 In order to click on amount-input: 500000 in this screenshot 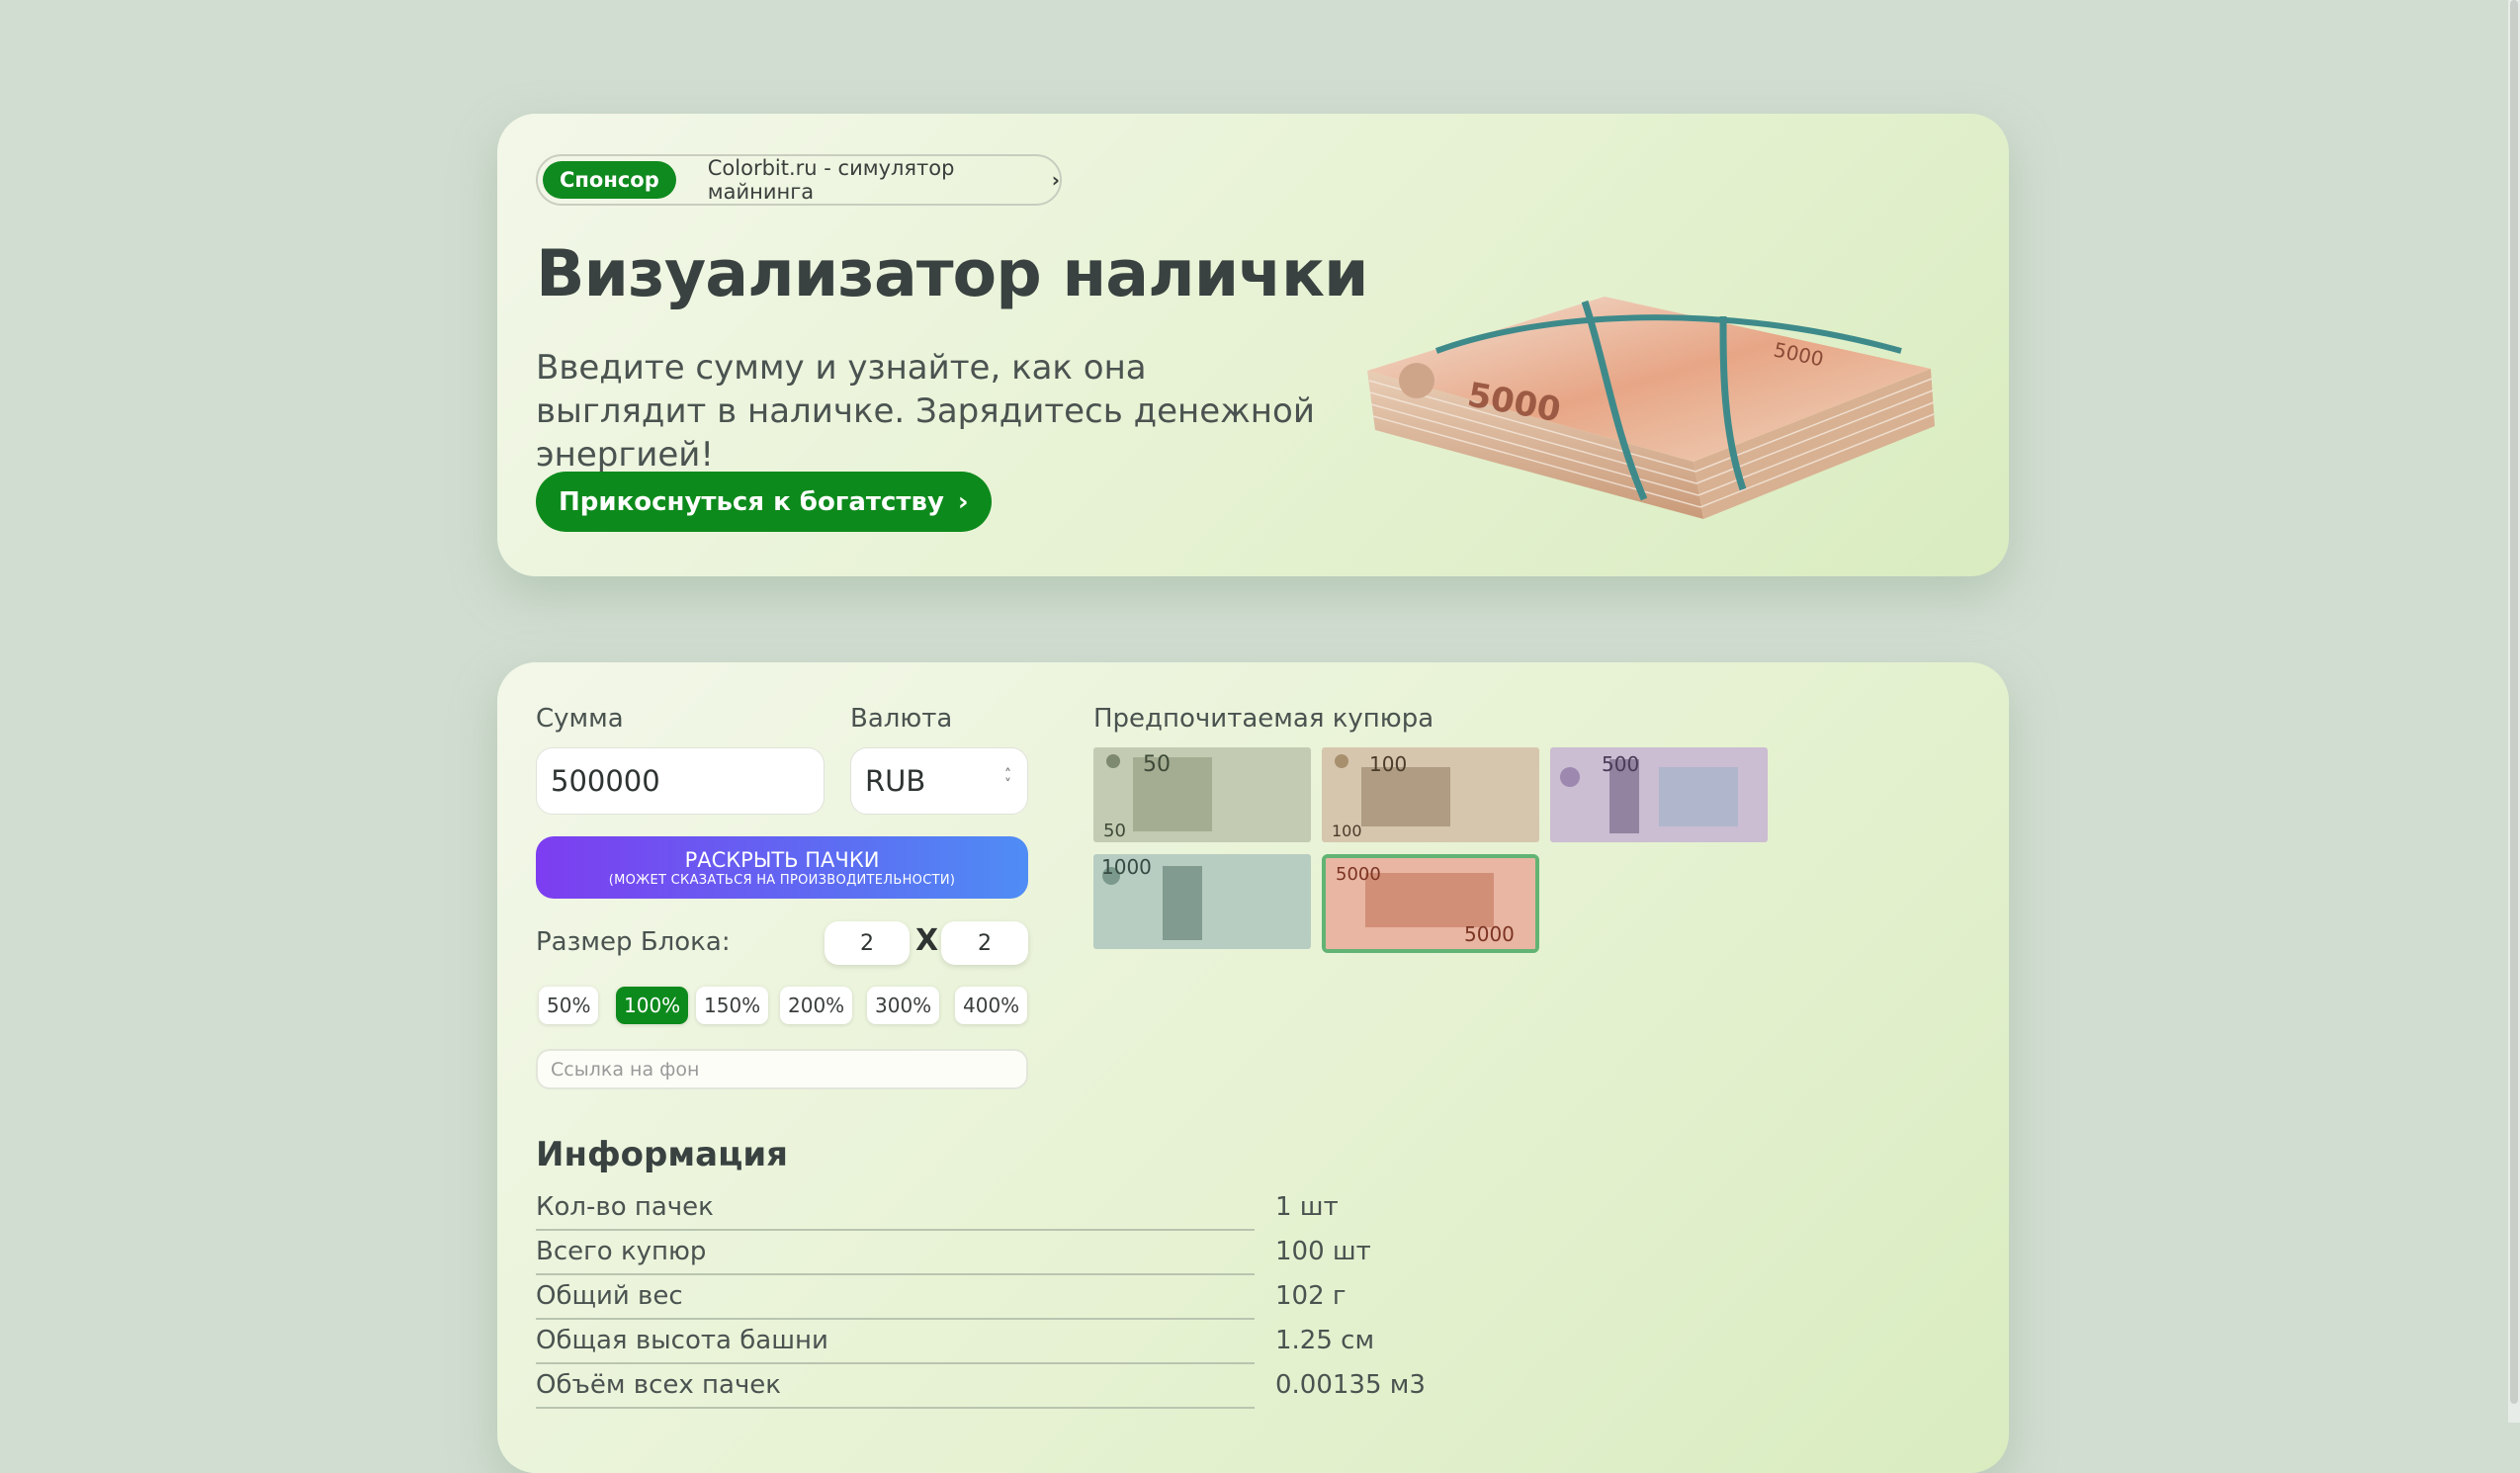, I will do `click(680, 781)`.